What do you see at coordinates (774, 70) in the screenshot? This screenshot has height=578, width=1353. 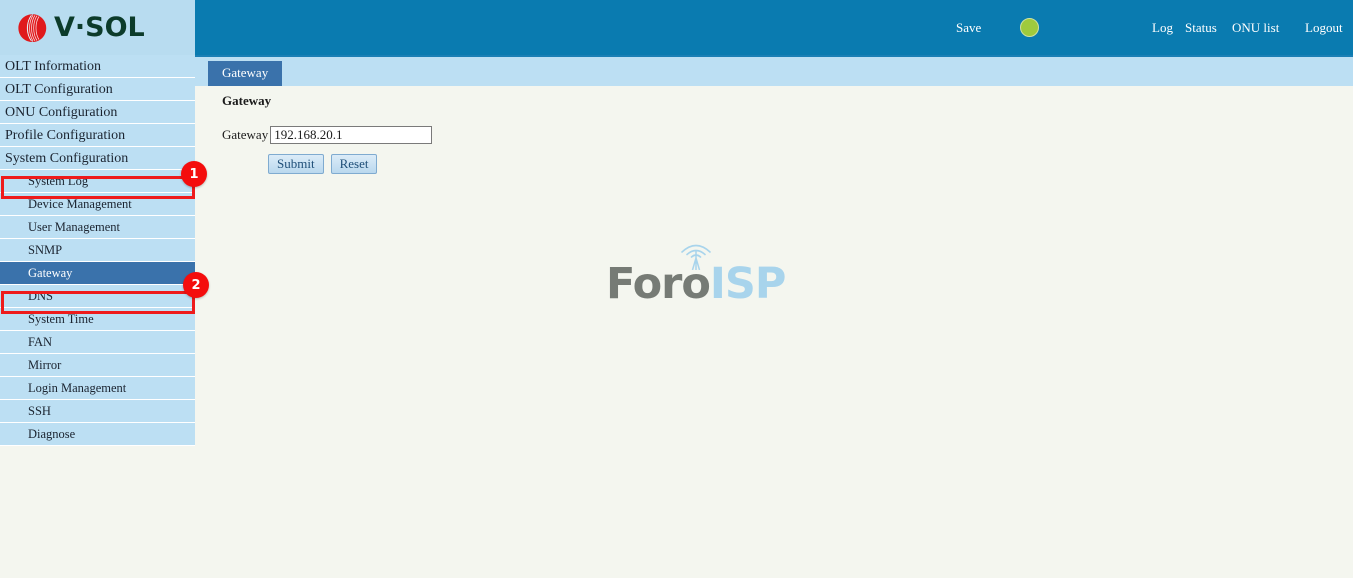 I see `tab-strip: Gateway` at bounding box center [774, 70].